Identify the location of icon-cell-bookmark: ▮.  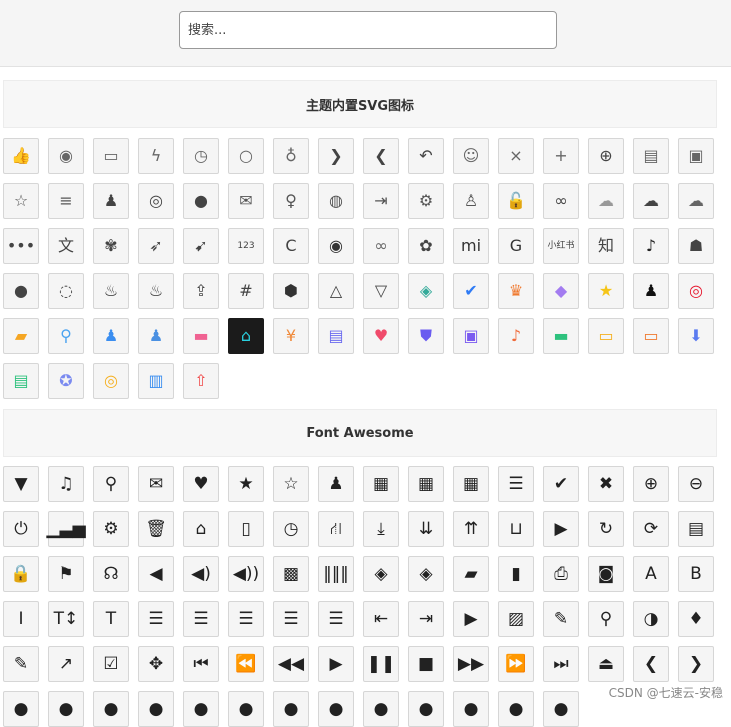
(516, 574).